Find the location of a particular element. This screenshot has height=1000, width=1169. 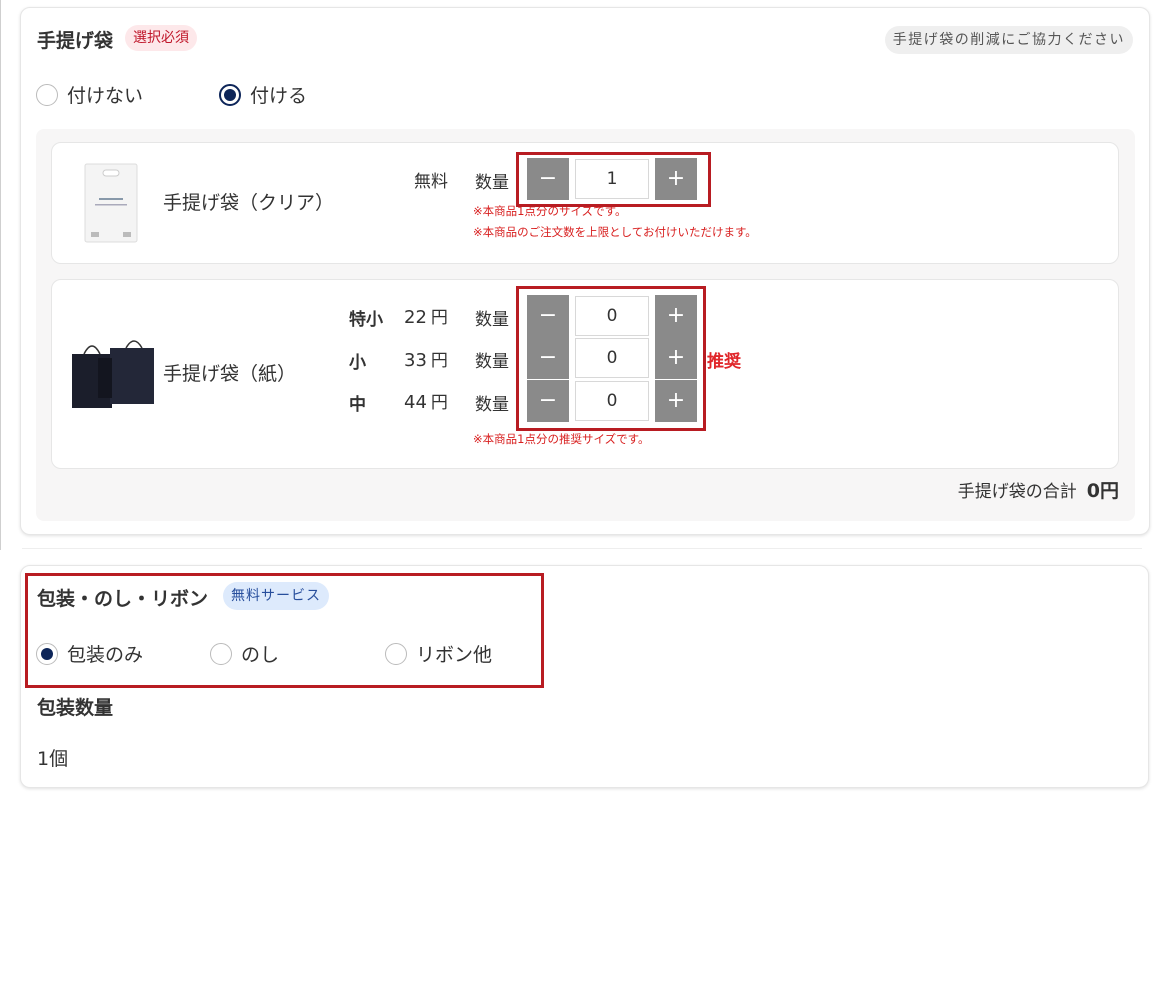

bag-option-add-label: 付ける is located at coordinates (279, 96).